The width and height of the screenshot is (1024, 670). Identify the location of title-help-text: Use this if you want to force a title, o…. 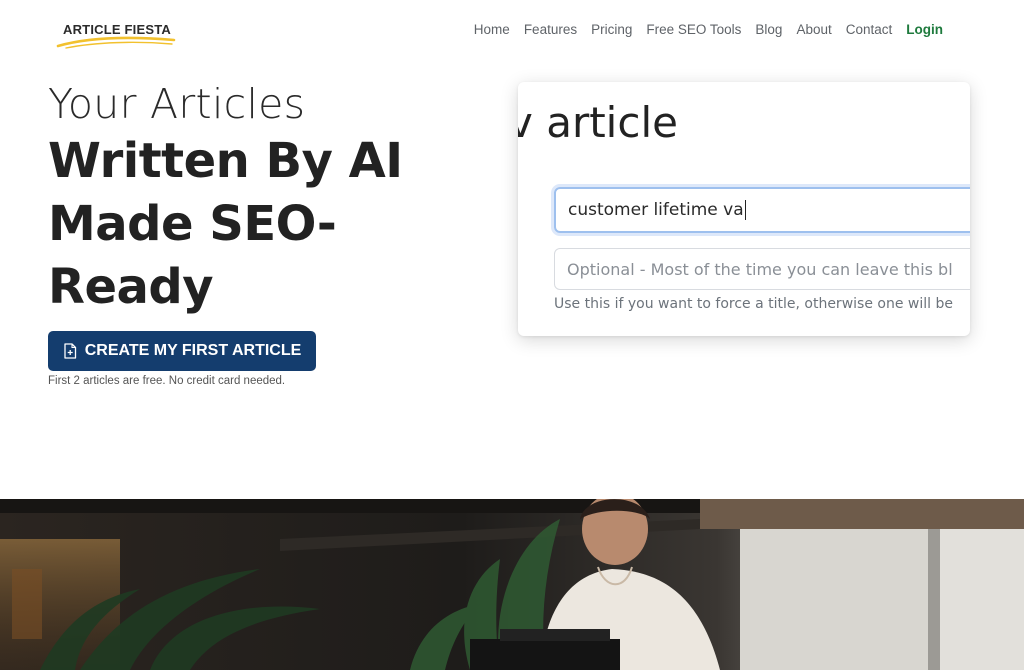
(753, 304).